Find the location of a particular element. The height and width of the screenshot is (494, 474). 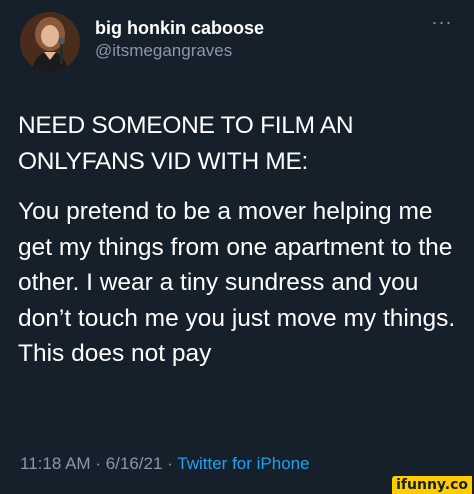

tweet-metadata: 11:18 AM · 6/16/21 · Twitter for iPhone is located at coordinates (165, 464).